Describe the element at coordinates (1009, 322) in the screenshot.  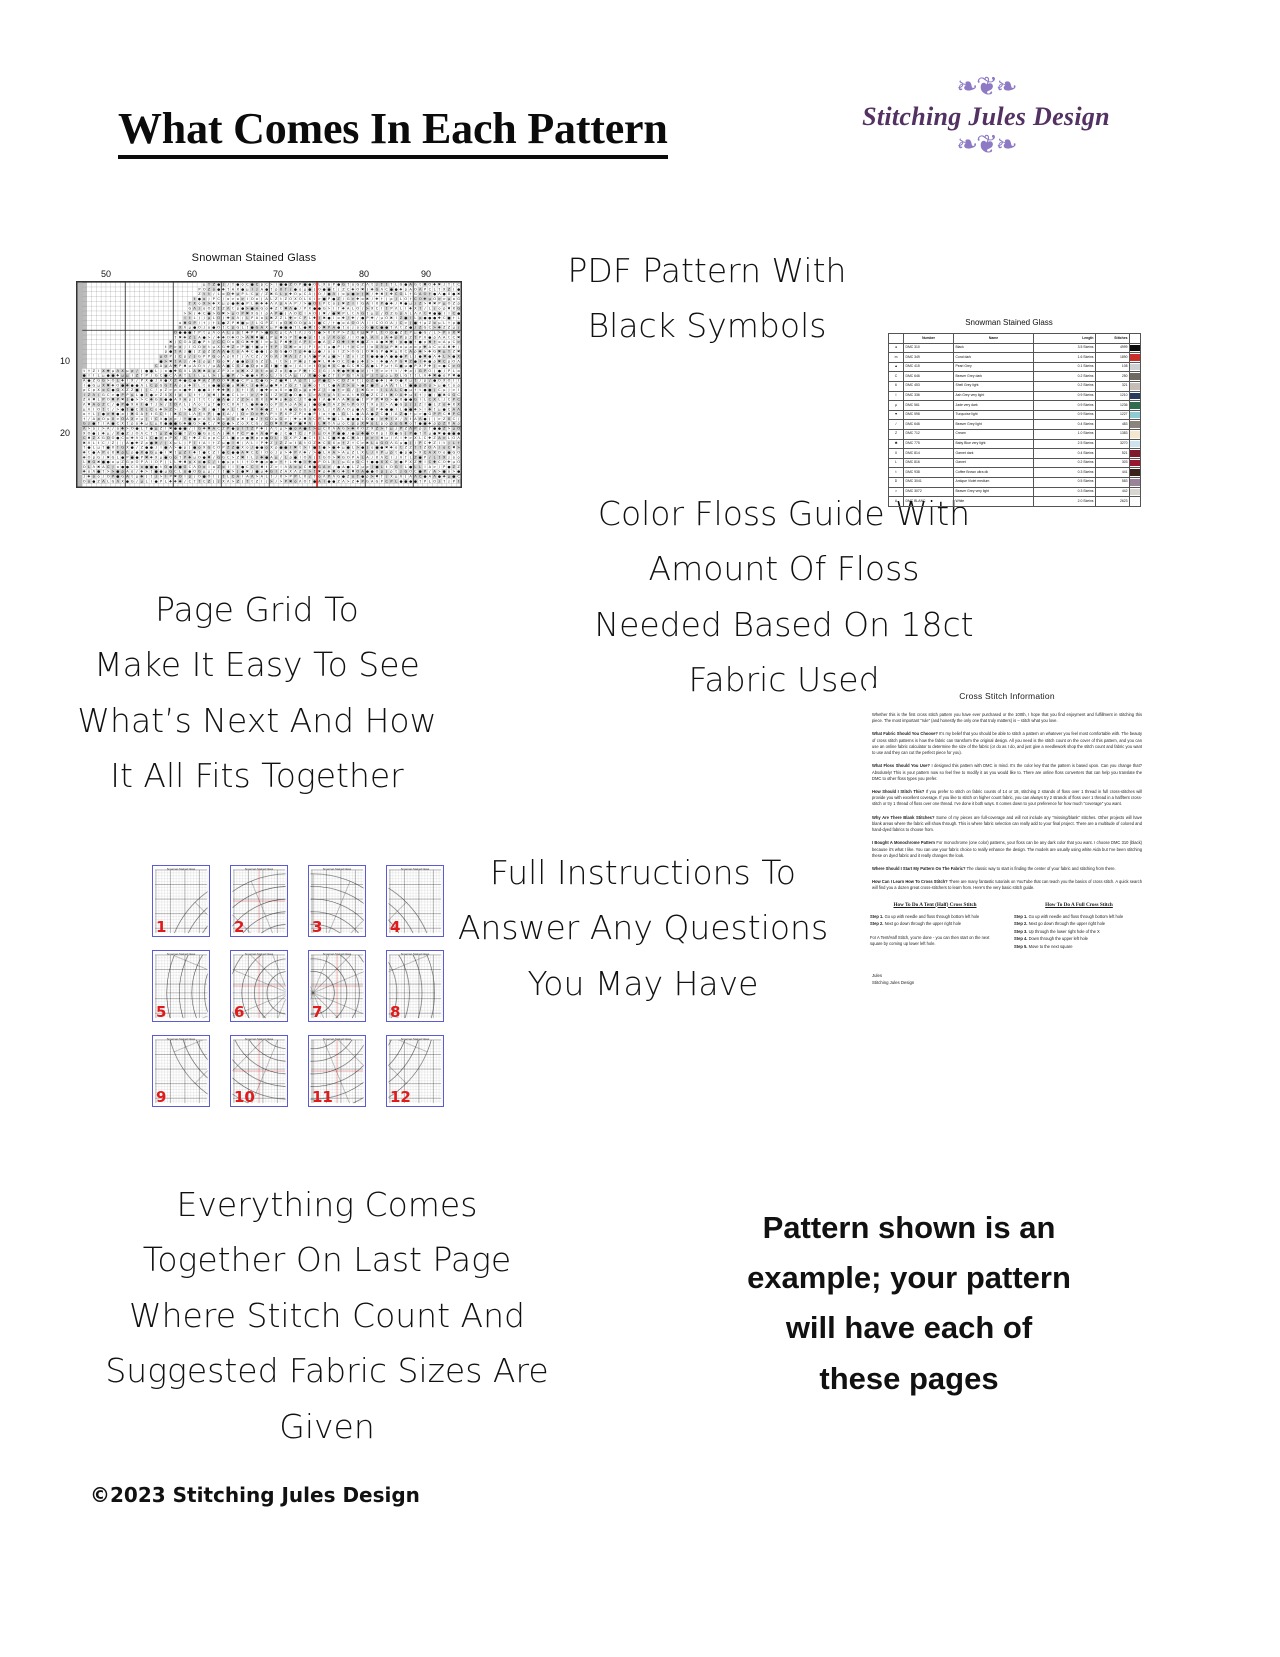
I see `floss-guide-title: Snowman Stained Glass` at that location.